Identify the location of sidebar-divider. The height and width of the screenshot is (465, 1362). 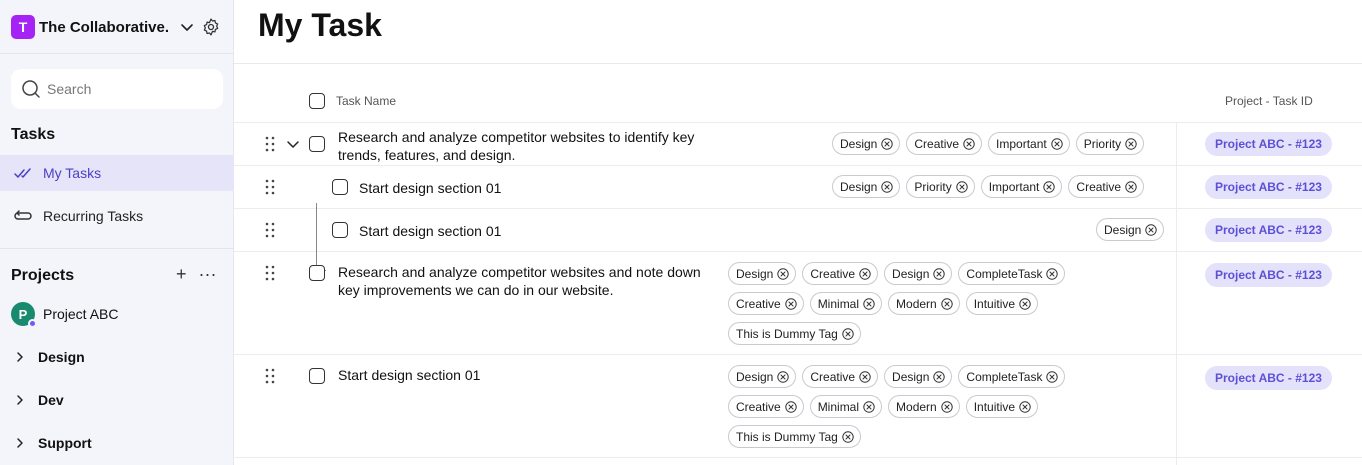
(117, 53).